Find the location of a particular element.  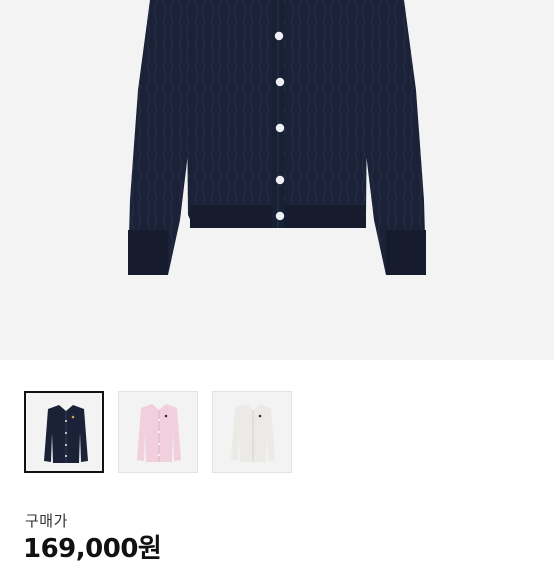

price-label: 구매가 is located at coordinates (46, 521).